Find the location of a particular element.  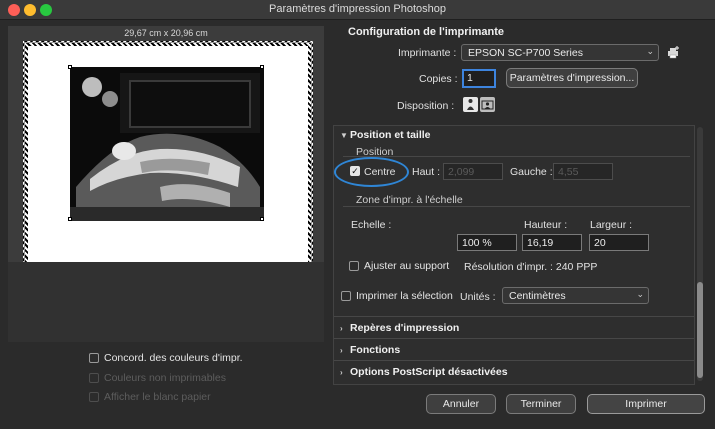

paper-white-checkbox is located at coordinates (94, 397).